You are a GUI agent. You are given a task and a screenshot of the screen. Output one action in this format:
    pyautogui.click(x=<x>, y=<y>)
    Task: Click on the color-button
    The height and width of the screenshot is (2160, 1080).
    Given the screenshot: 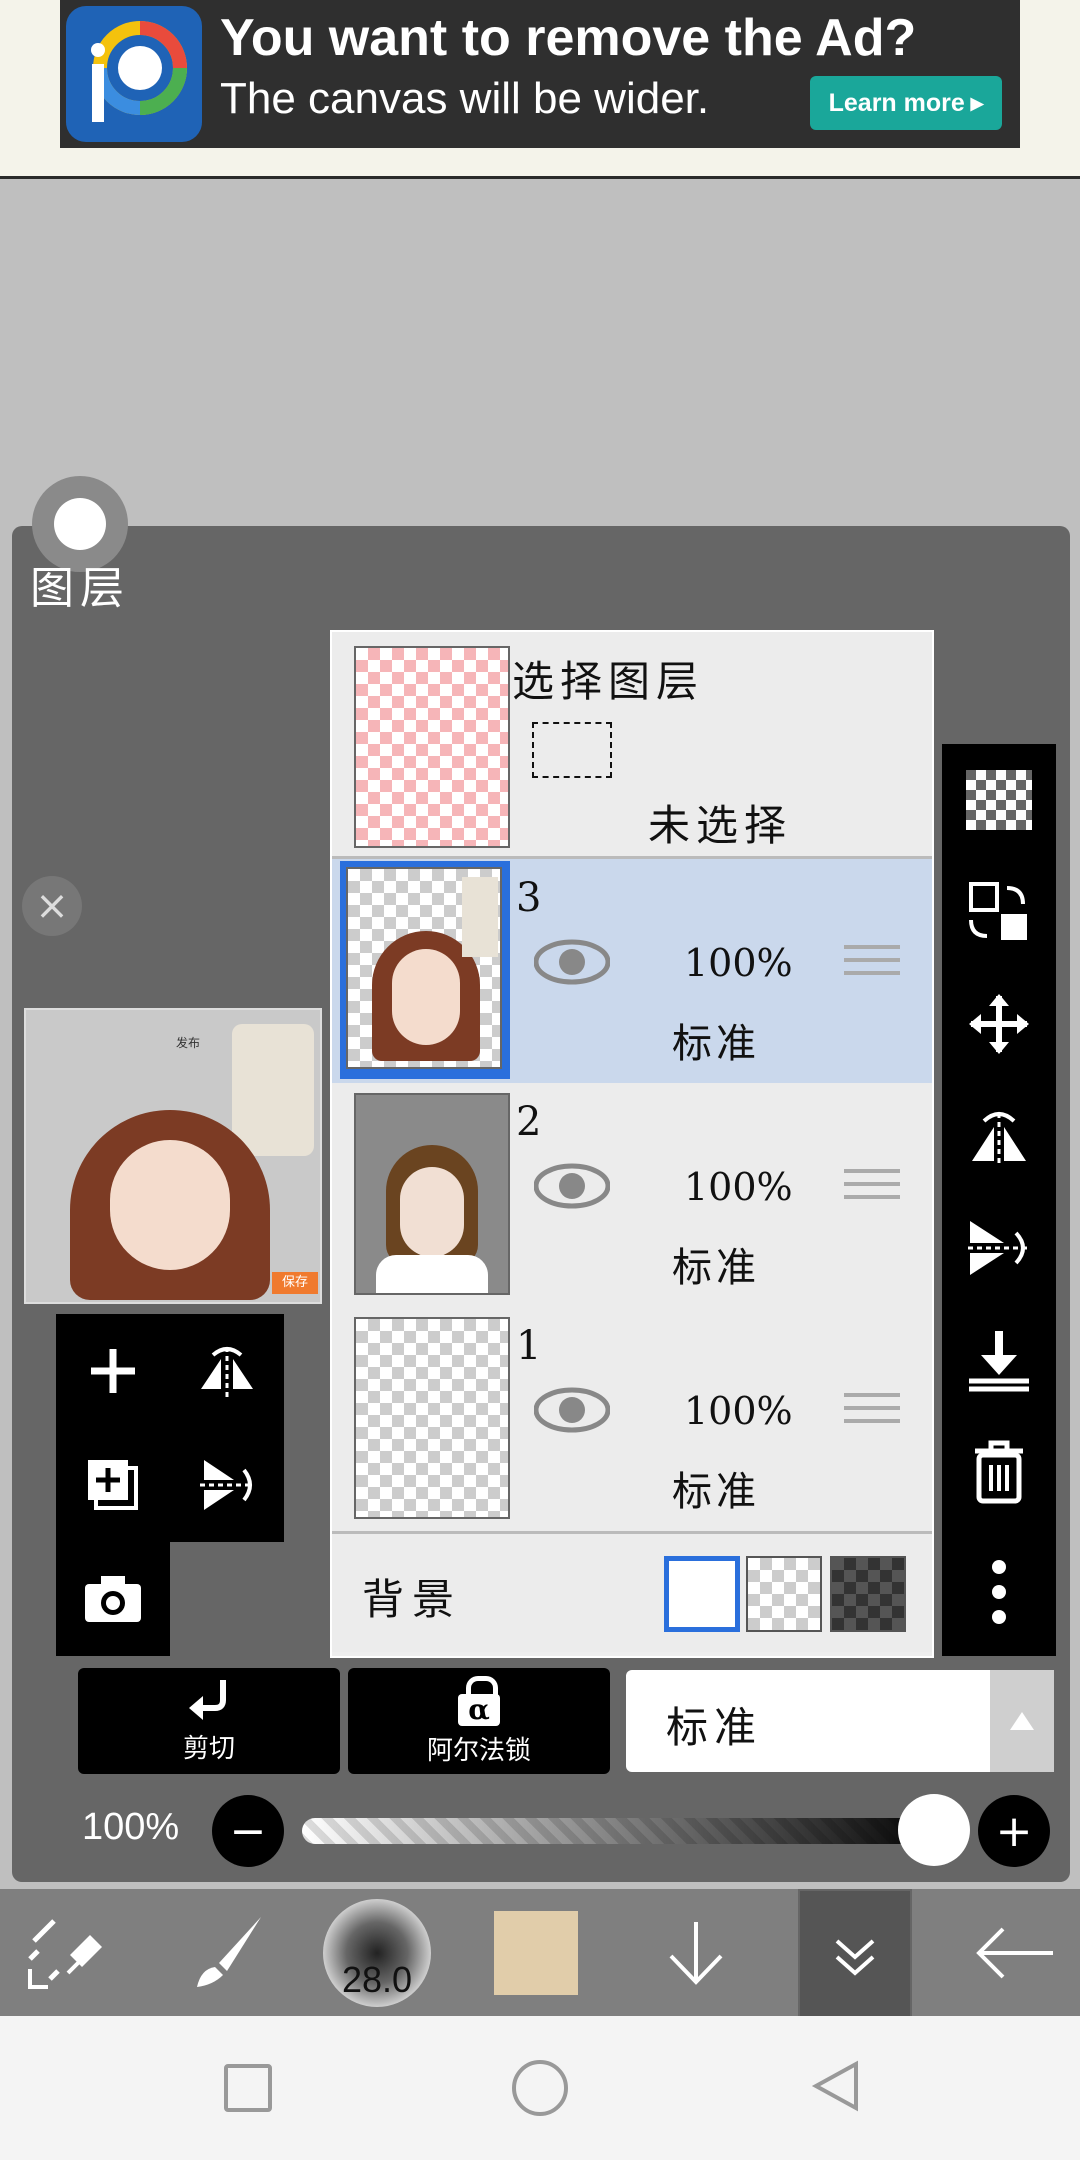 What is the action you would take?
    pyautogui.click(x=536, y=1952)
    